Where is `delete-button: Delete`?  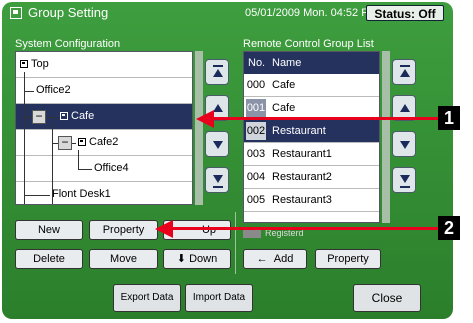
delete-button: Delete is located at coordinates (49, 259).